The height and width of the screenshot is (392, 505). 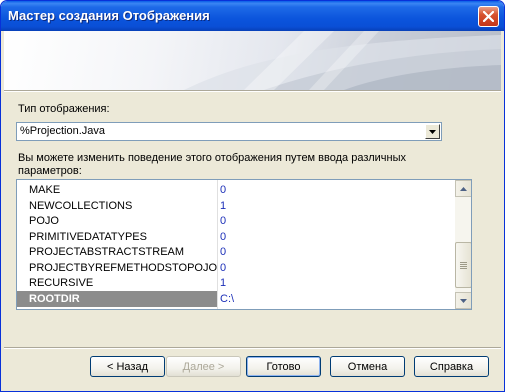 I want to click on parameter-row: RECURSIVE 1, so click(x=236, y=283).